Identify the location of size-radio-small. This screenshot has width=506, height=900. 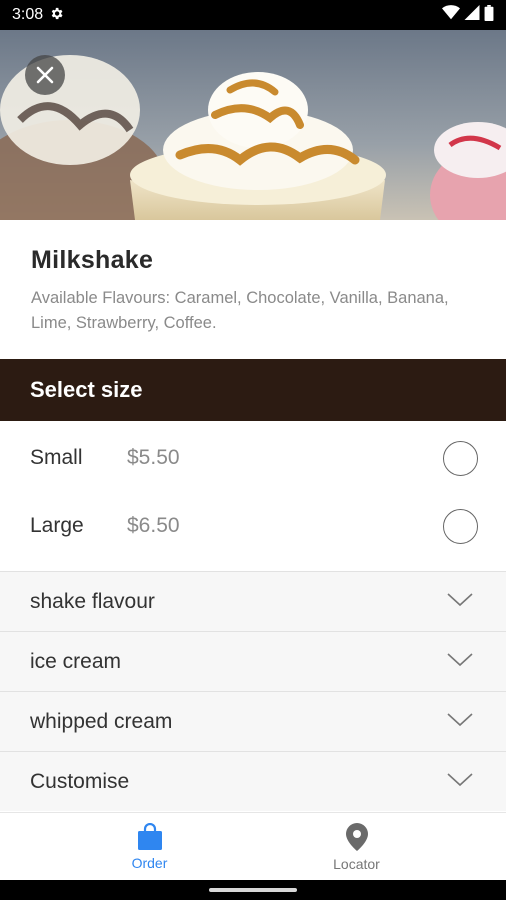
(460, 458).